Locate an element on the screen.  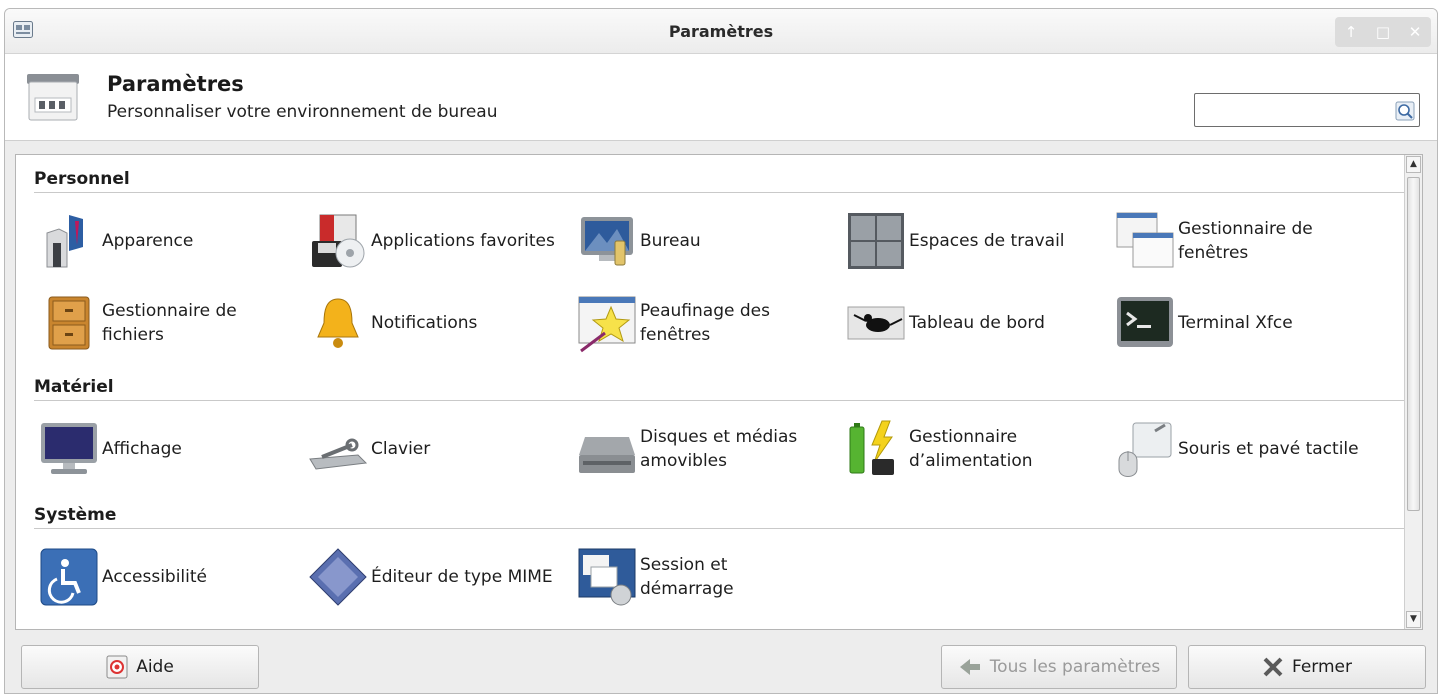
search-box is located at coordinates (1307, 110).